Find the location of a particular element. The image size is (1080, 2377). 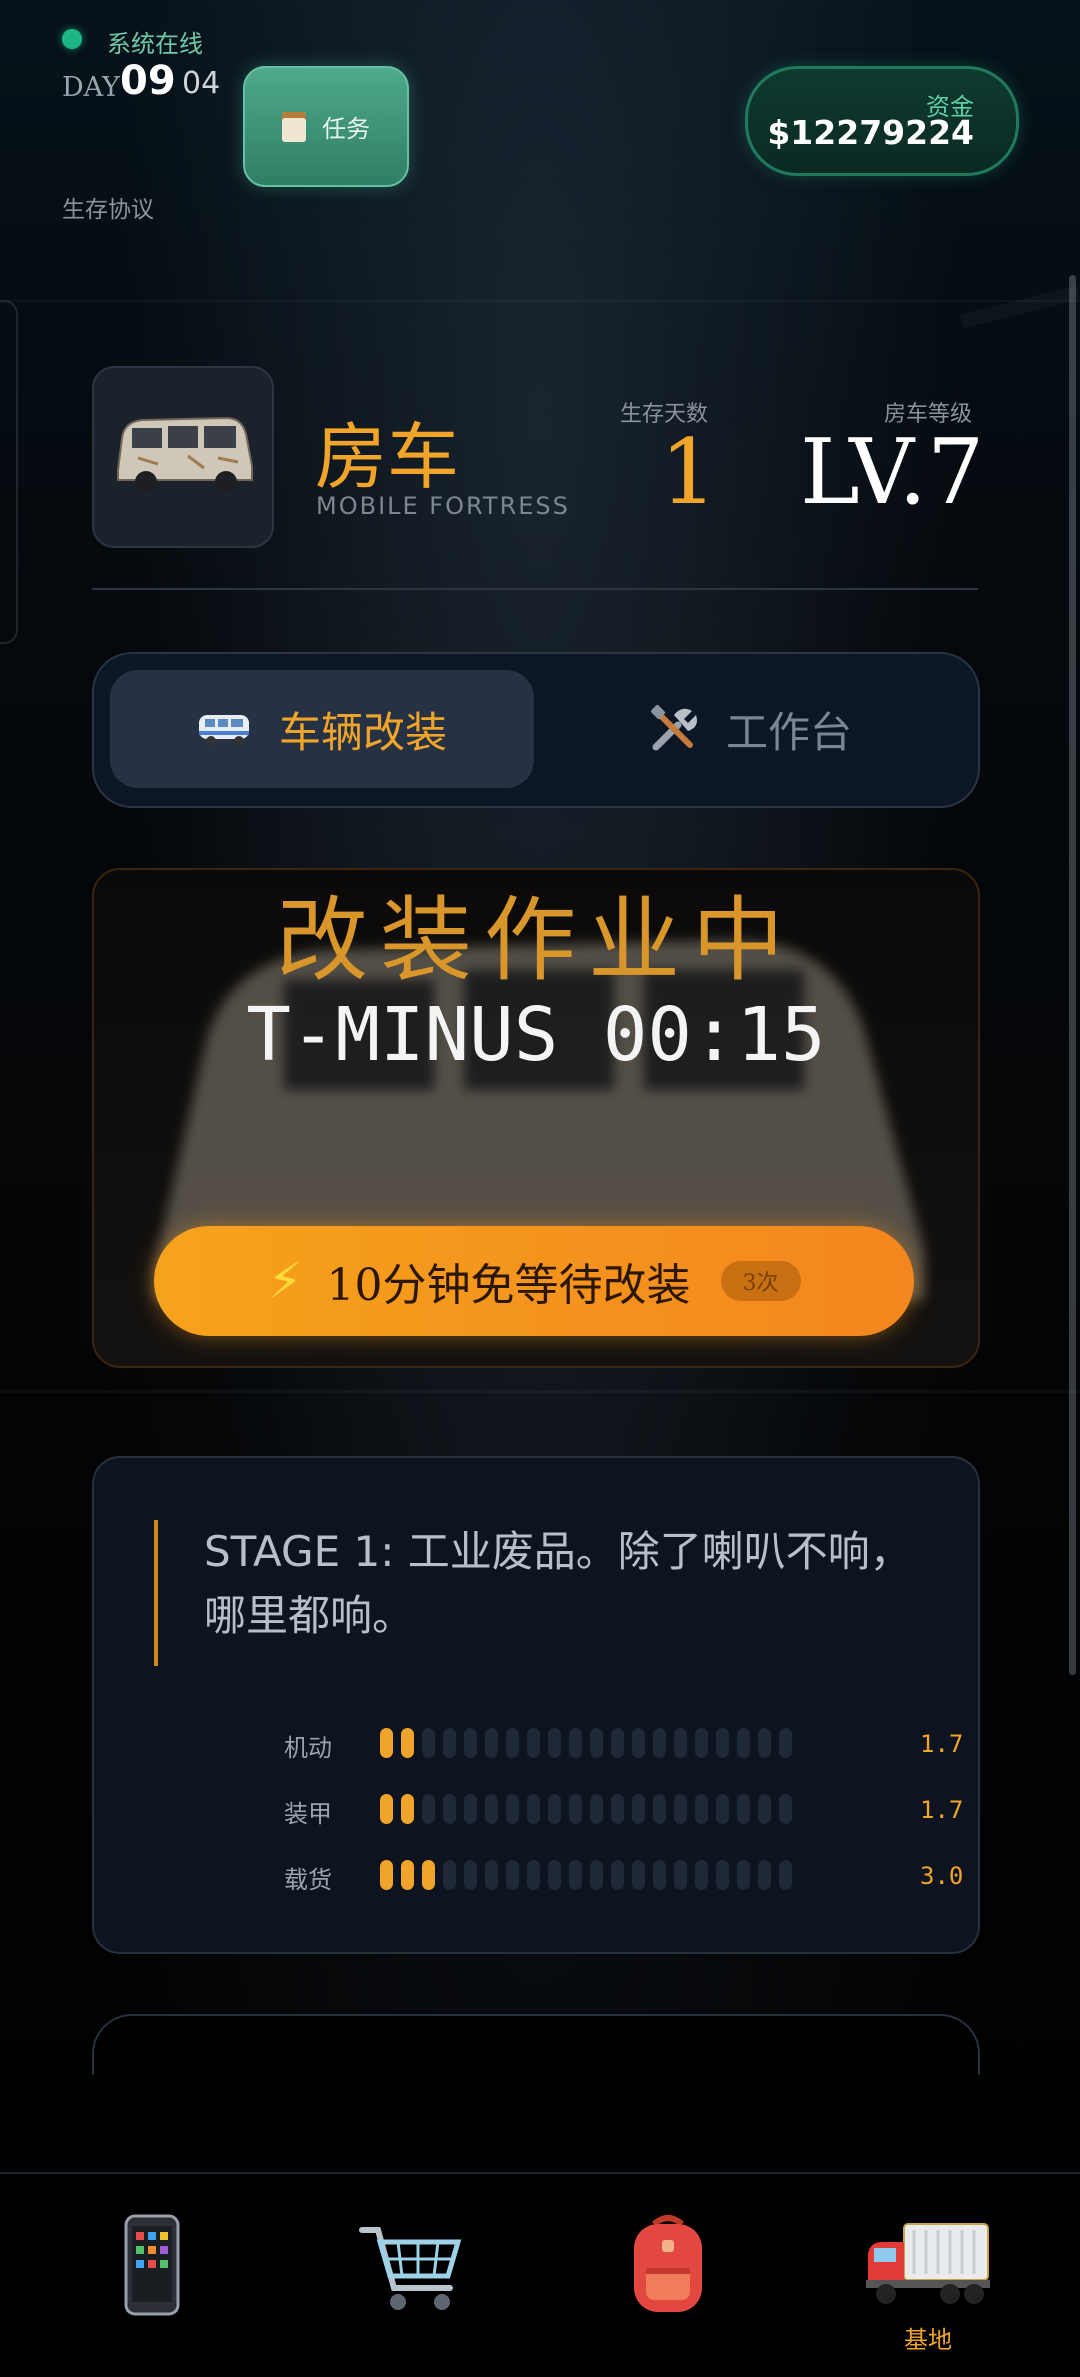

meter-label: 机动 is located at coordinates (308, 1748).